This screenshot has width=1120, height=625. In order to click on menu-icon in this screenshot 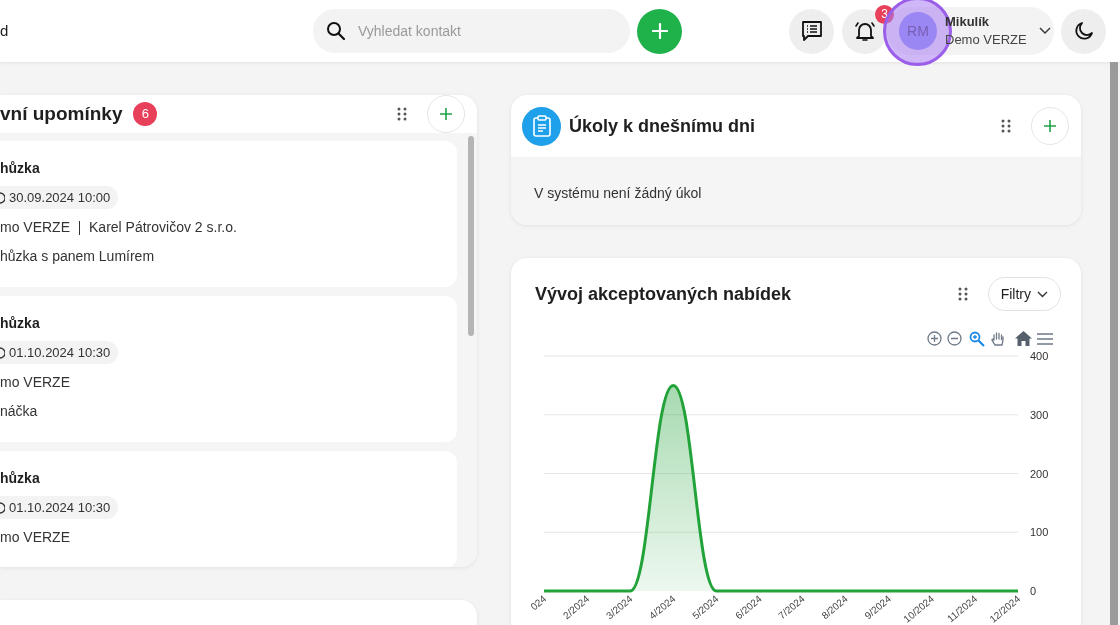, I will do `click(1045, 338)`.